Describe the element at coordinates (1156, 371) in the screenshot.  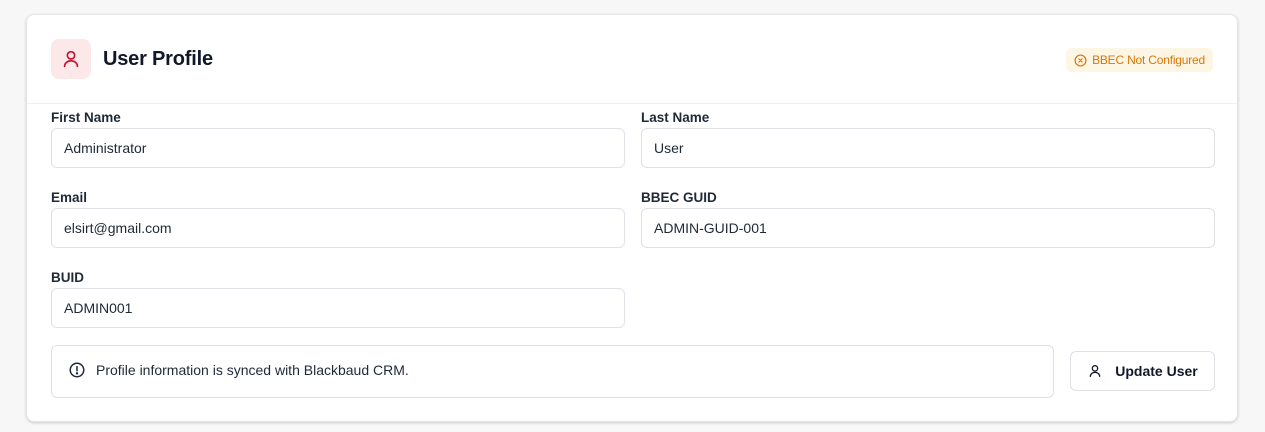
I see `update-user-label: Update User` at that location.